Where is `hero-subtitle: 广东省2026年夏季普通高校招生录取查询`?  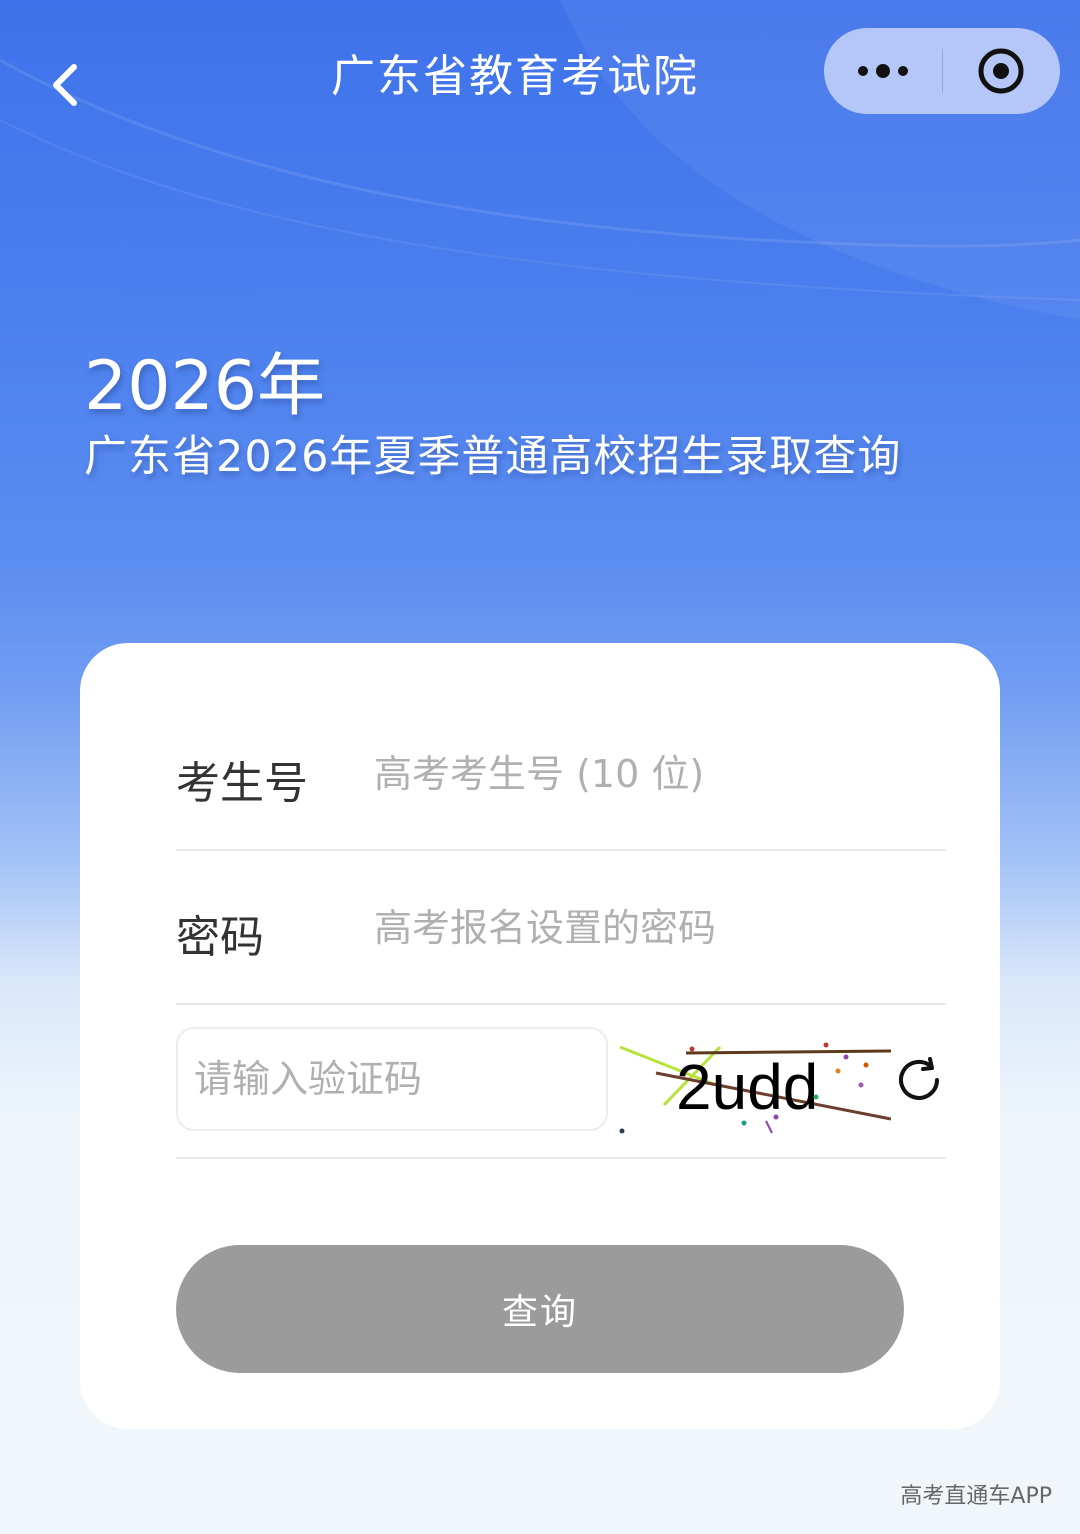 hero-subtitle: 广东省2026年夏季普通高校招生录取查询 is located at coordinates (493, 457).